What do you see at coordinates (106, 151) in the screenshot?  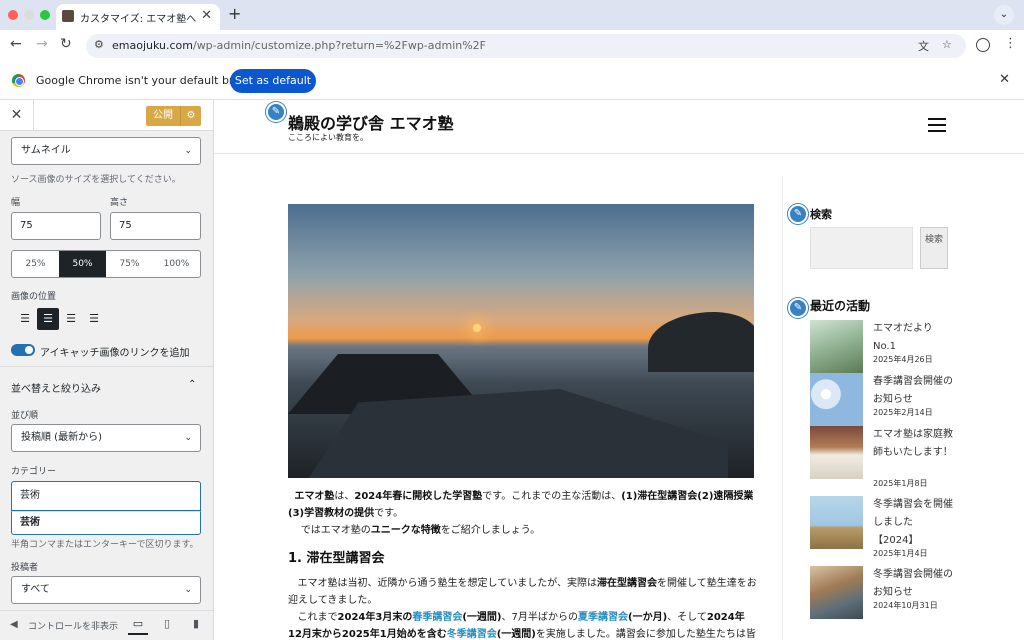 I see `image-size-select: サムネイル ⌄` at bounding box center [106, 151].